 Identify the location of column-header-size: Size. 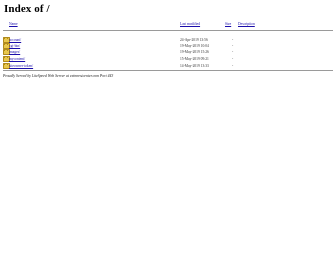
(228, 24).